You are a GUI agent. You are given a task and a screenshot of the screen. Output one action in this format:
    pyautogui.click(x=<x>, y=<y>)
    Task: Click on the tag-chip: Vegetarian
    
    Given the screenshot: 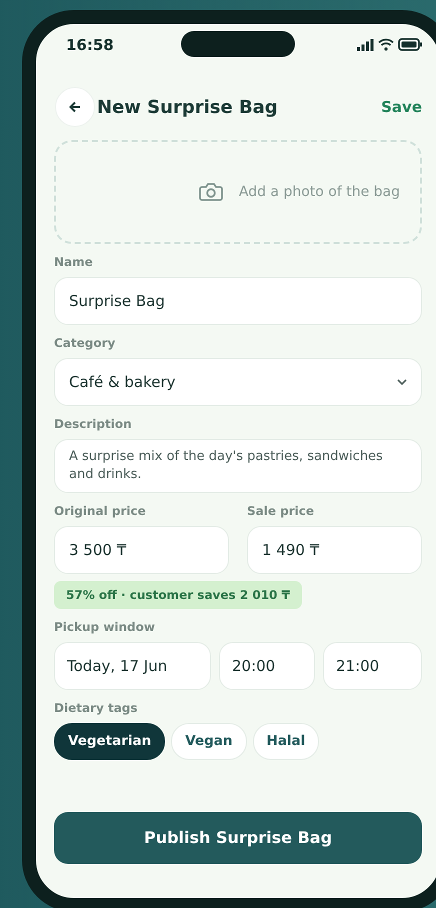 What is the action you would take?
    pyautogui.click(x=110, y=741)
    